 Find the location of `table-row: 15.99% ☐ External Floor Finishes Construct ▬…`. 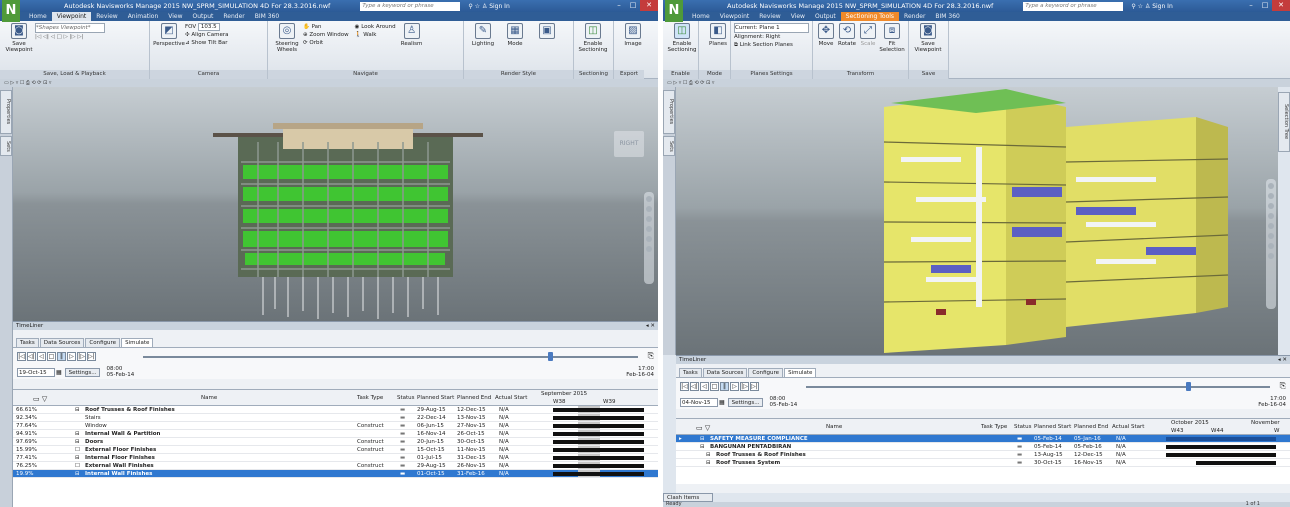

table-row: 15.99% ☐ External Floor Finishes Construct ▬… is located at coordinates (335, 450).